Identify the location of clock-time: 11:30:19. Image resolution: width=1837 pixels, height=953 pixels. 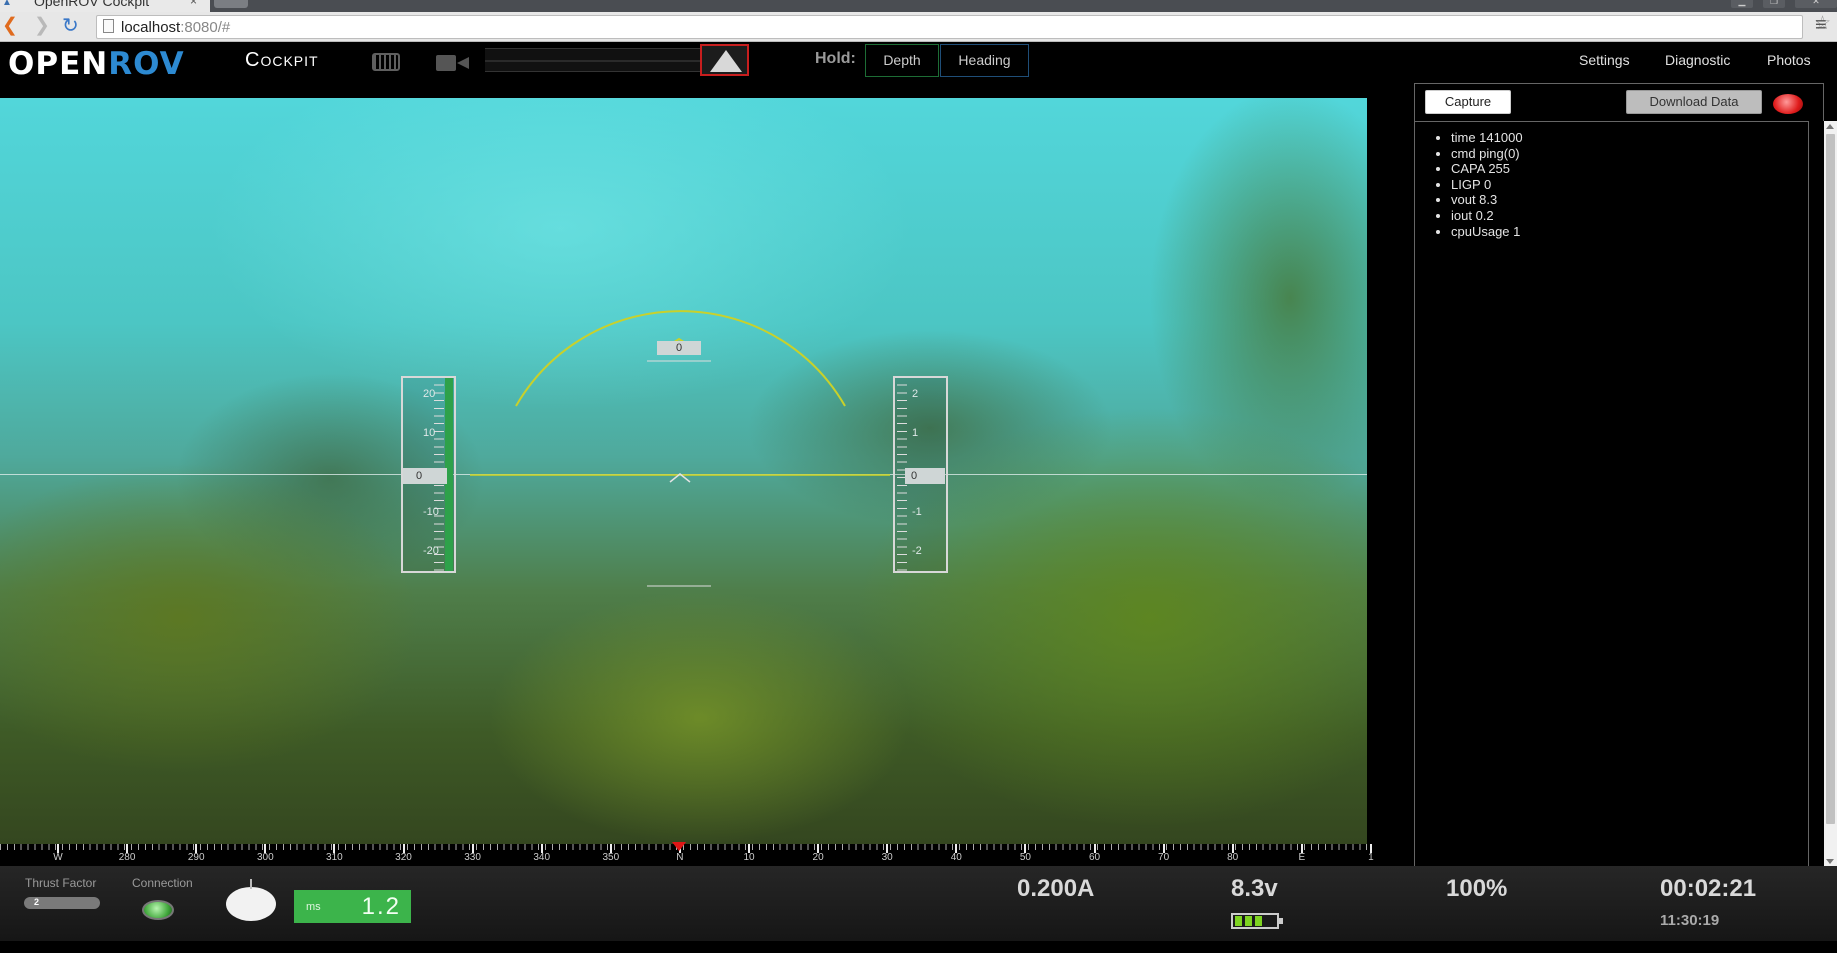
(1690, 920).